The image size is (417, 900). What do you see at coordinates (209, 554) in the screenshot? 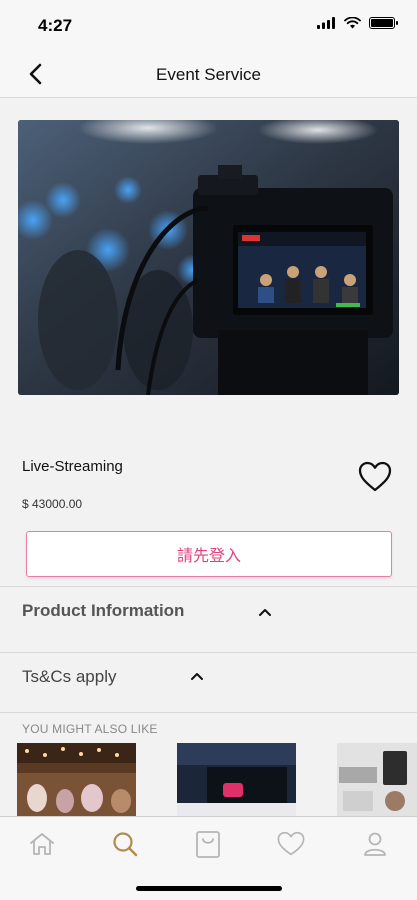
I see `login-button: 請先登入` at bounding box center [209, 554].